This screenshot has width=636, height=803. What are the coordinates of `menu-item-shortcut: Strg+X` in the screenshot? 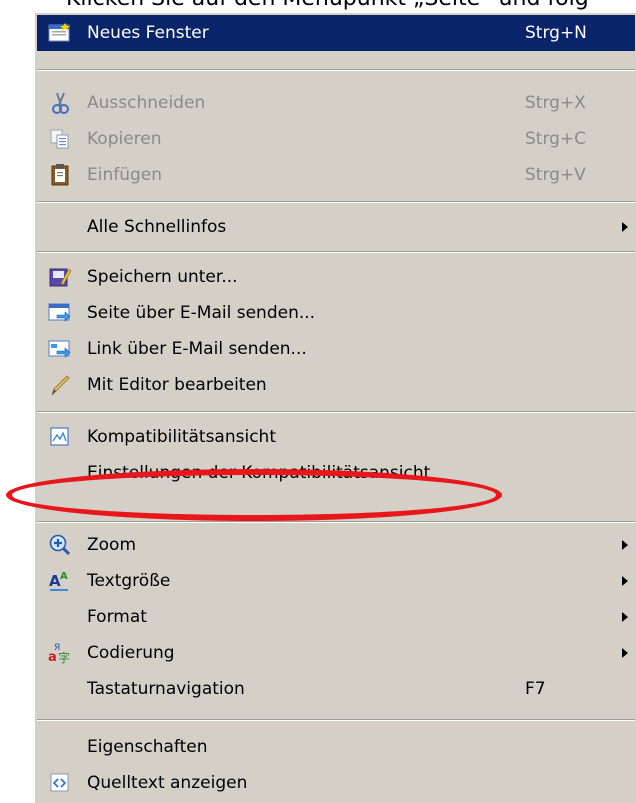 It's located at (555, 103).